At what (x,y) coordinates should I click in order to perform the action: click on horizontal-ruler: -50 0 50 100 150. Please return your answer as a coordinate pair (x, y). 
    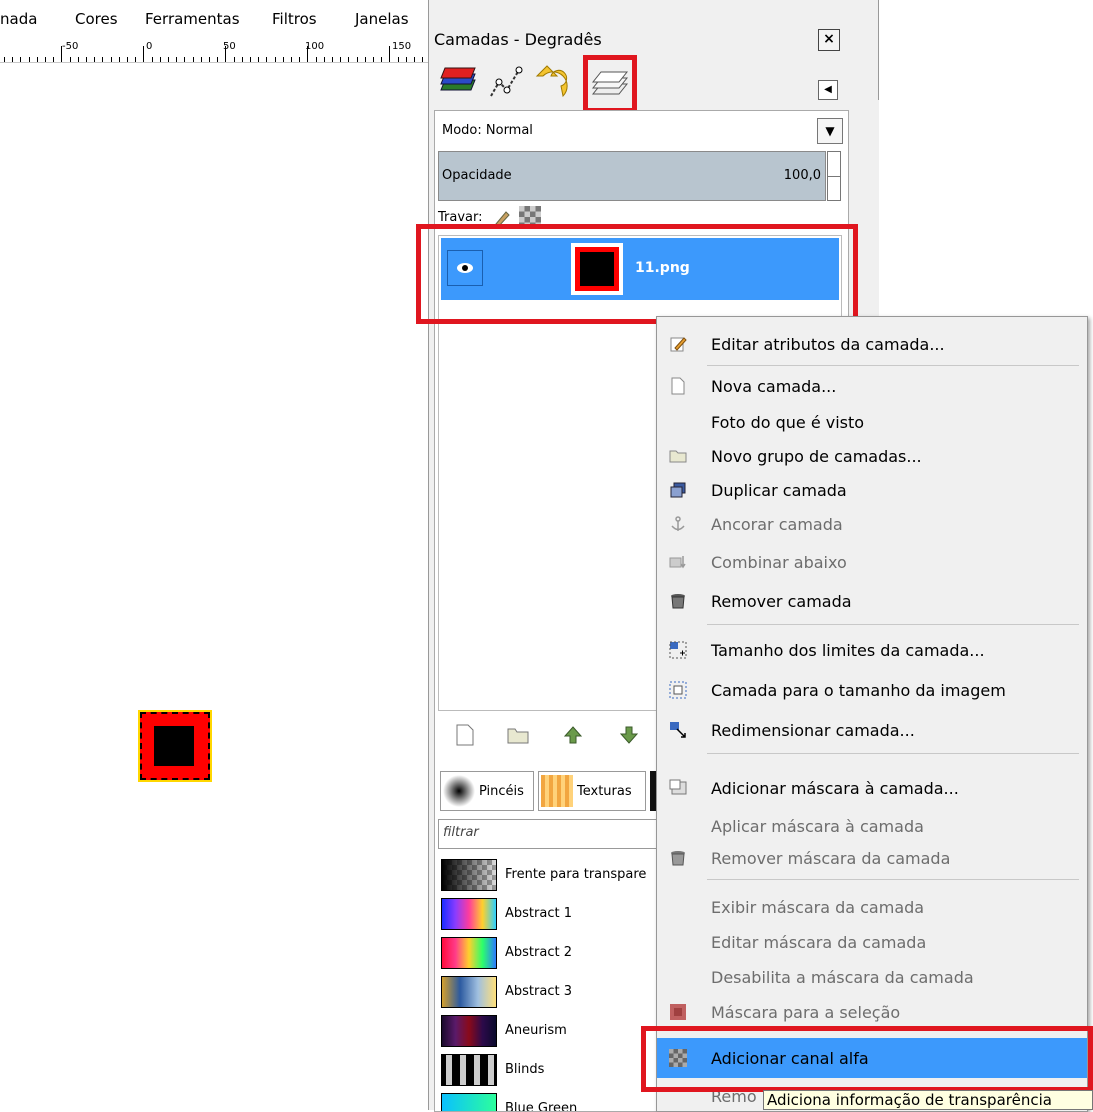
    Looking at the image, I should click on (214, 51).